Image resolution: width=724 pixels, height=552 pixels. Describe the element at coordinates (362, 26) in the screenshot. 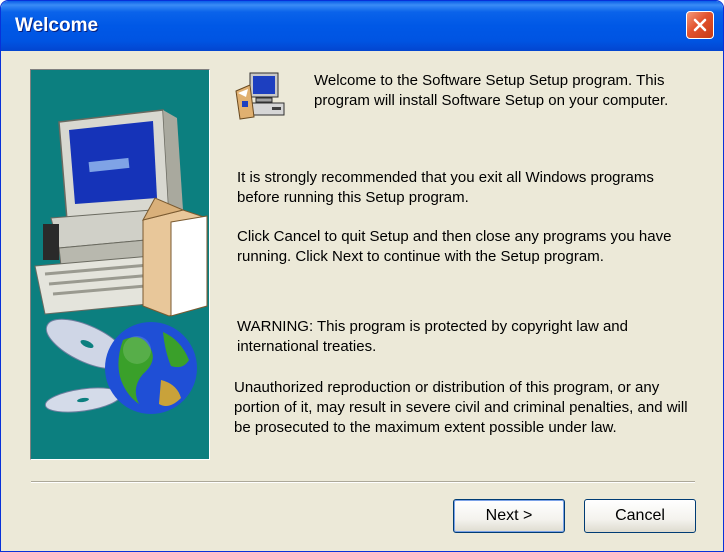

I see `title-bar: Welcome` at that location.